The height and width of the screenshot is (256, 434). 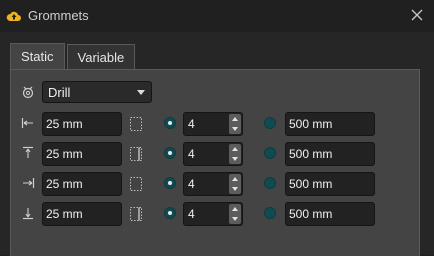 What do you see at coordinates (82, 154) in the screenshot?
I see `top-offset-input: 25 mm` at bounding box center [82, 154].